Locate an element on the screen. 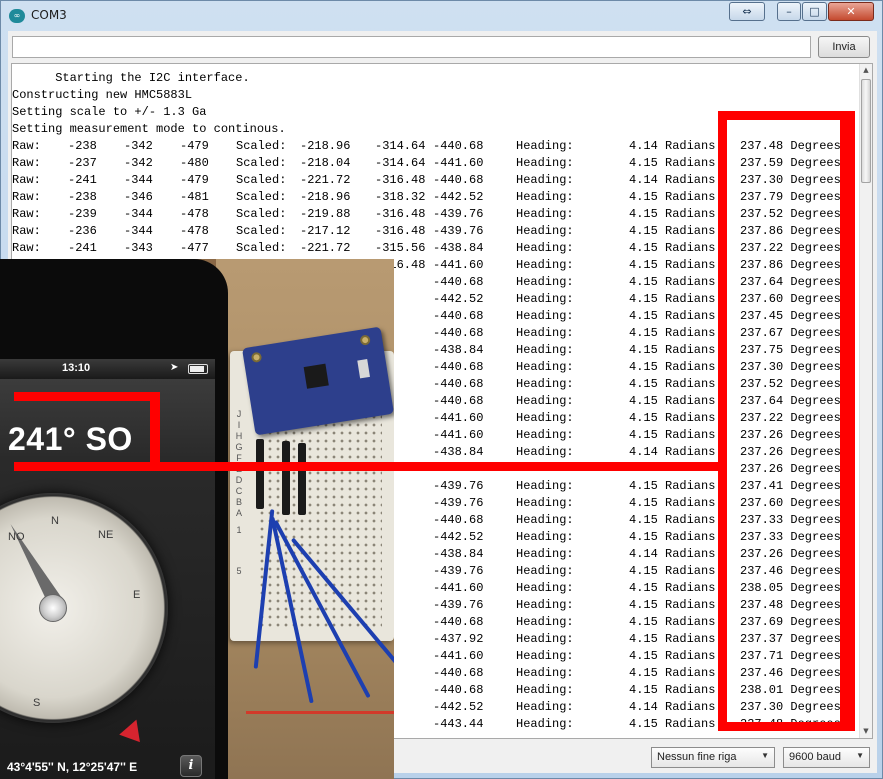  log-cell-raw-1: -342 is located at coordinates (138, 146).